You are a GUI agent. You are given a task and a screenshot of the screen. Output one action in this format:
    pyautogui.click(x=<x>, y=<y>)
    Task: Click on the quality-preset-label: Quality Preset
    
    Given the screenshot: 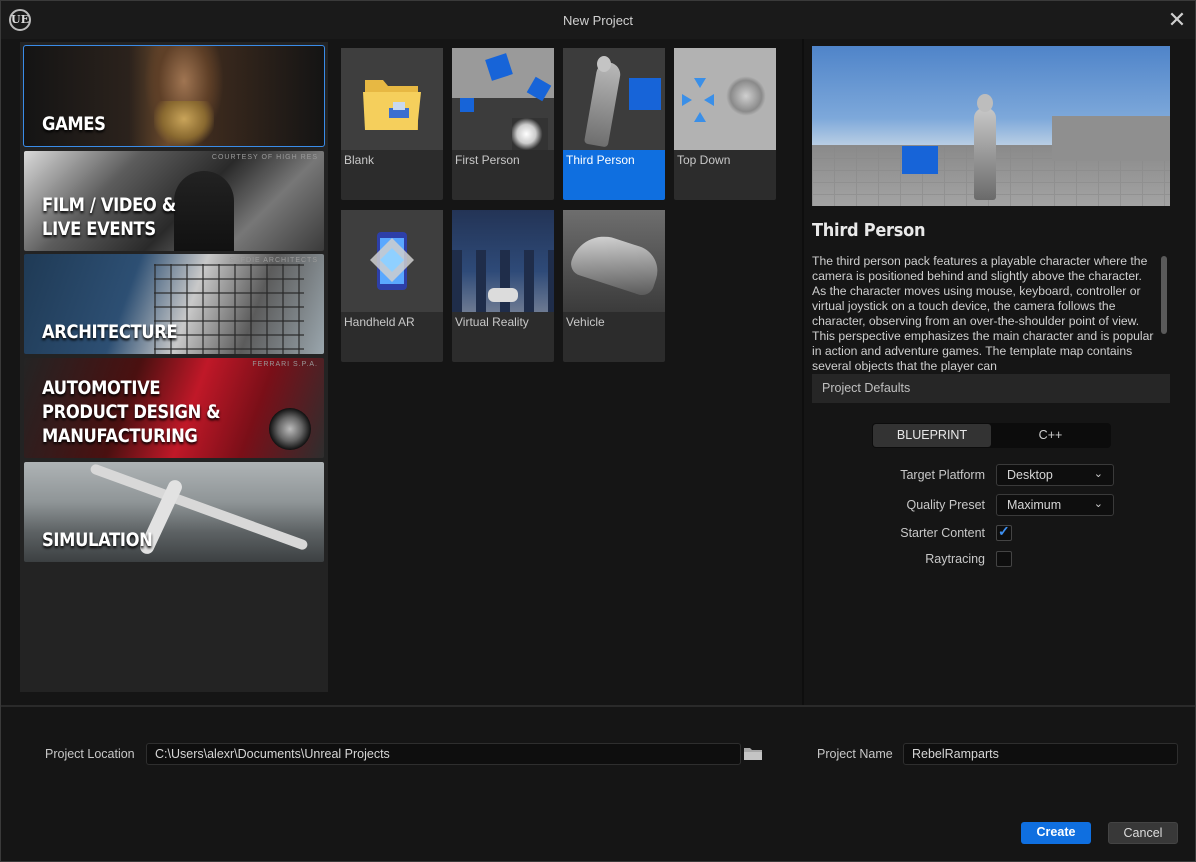 What is the action you would take?
    pyautogui.click(x=945, y=505)
    